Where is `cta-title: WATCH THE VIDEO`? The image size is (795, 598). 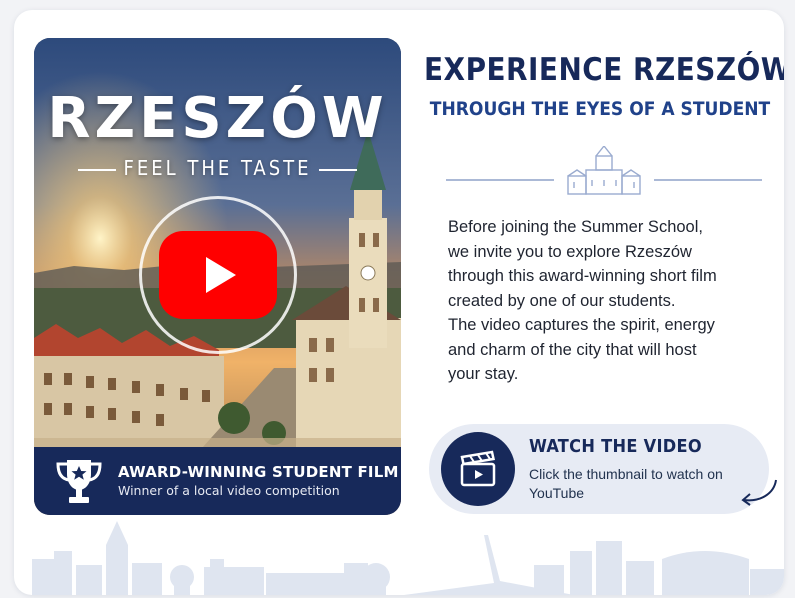 cta-title: WATCH THE VIDEO is located at coordinates (615, 446).